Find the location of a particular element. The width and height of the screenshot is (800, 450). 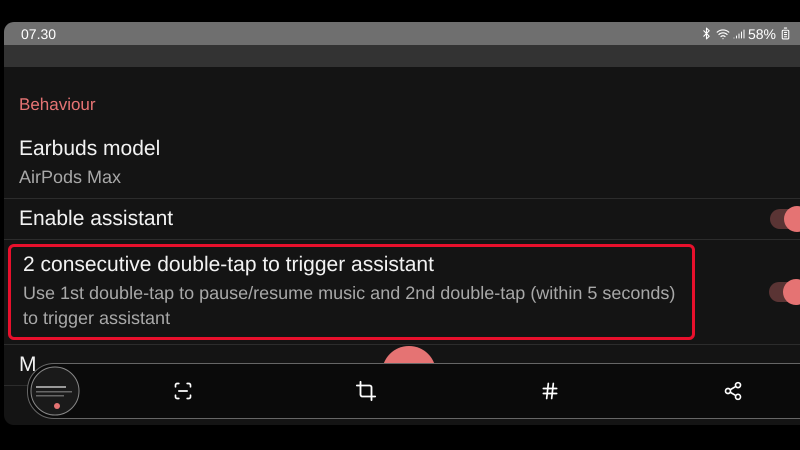

share-icon is located at coordinates (732, 391).